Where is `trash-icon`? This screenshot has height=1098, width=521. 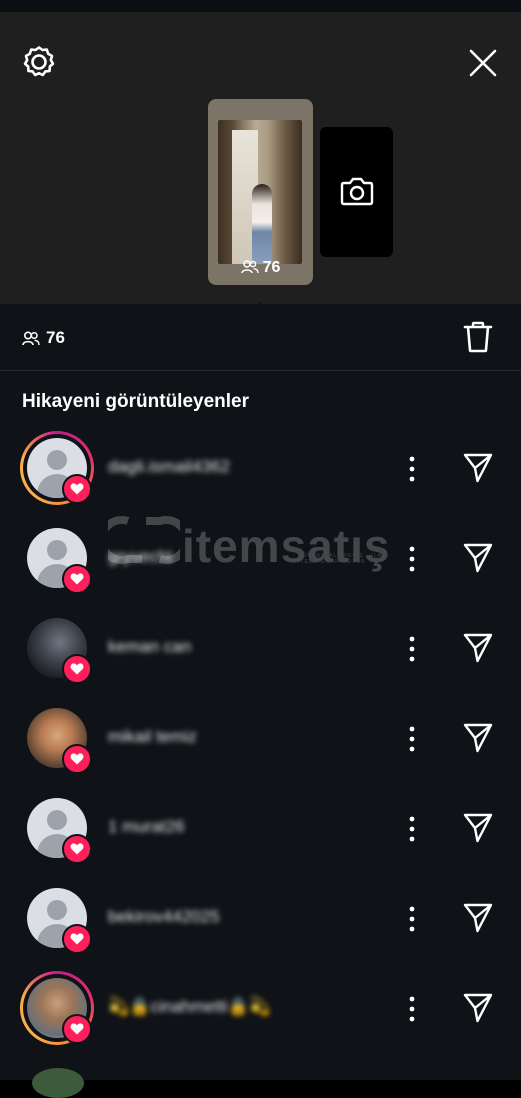 trash-icon is located at coordinates (478, 337).